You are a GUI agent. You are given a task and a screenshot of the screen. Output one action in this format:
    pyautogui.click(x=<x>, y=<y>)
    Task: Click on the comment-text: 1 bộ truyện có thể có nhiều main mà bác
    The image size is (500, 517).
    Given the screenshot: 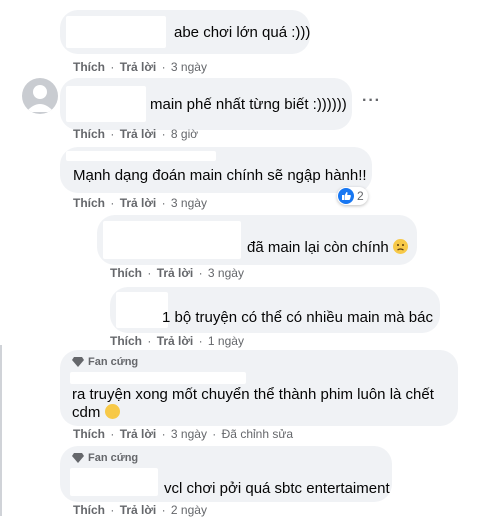 What is the action you would take?
    pyautogui.click(x=297, y=317)
    